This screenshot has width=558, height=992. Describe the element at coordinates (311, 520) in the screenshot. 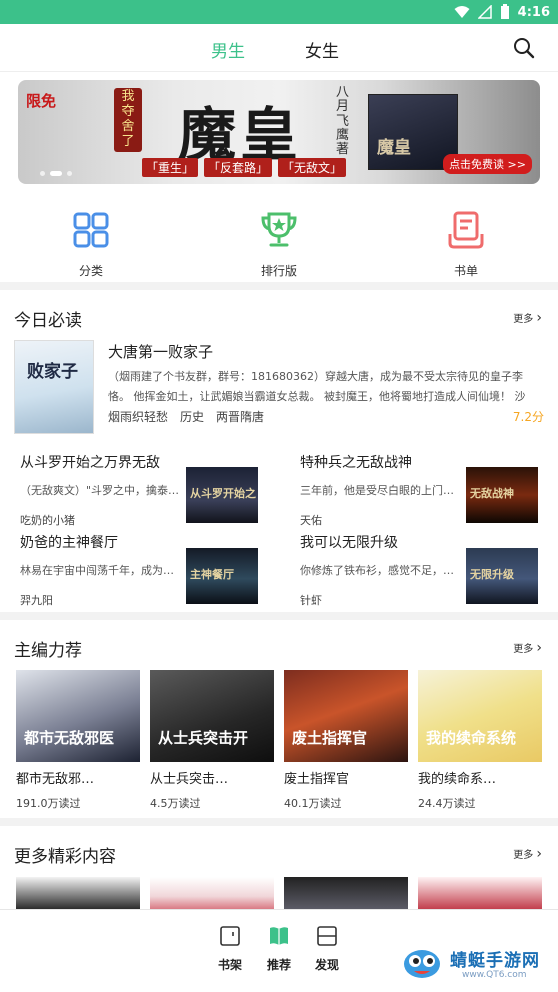

I see `book-author: 天佑` at that location.